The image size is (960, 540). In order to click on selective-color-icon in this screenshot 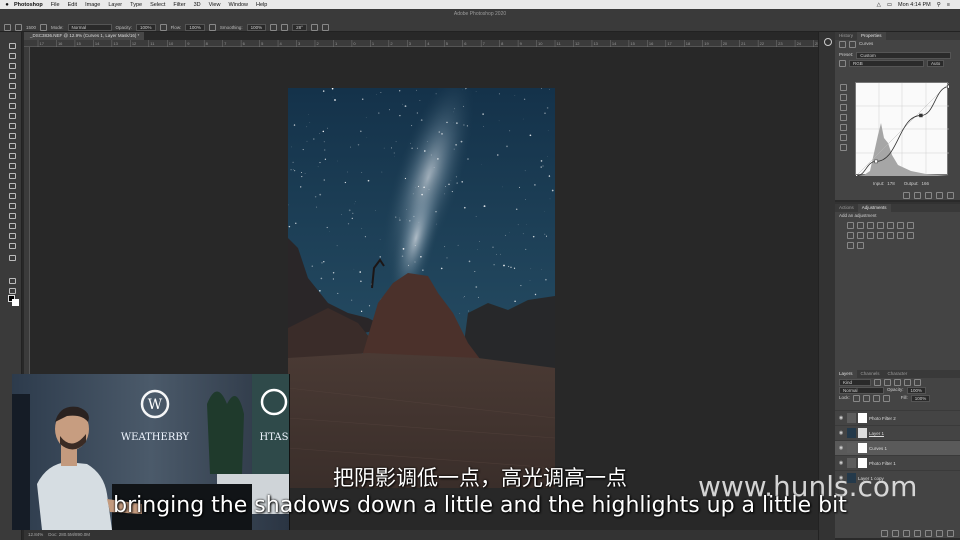, I will do `click(860, 245)`.